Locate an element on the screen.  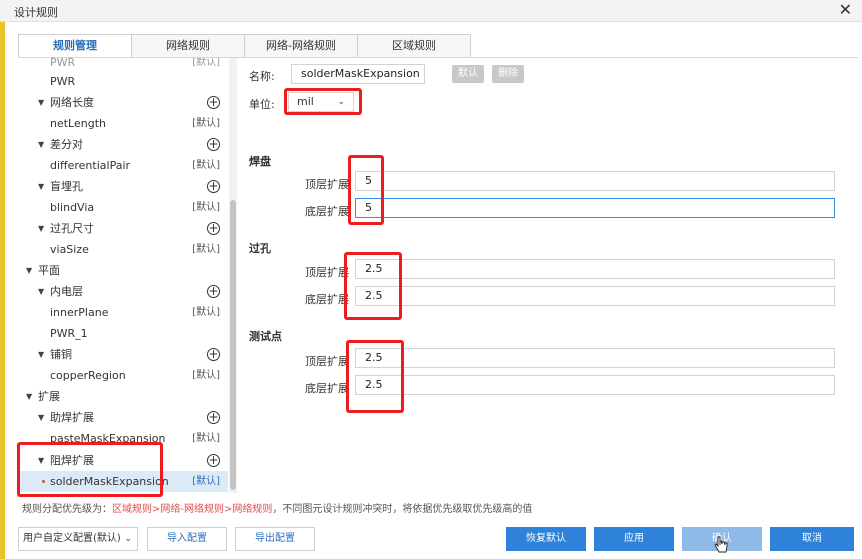
unit-label: 单位: is located at coordinates (262, 104).